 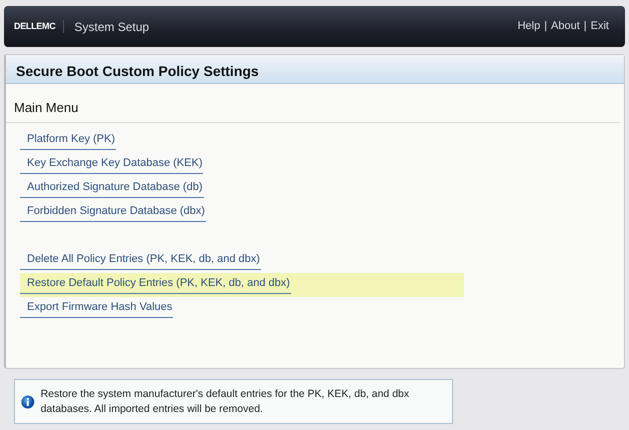 I want to click on menu-link: Export Firmware Hash Values, so click(x=97, y=308).